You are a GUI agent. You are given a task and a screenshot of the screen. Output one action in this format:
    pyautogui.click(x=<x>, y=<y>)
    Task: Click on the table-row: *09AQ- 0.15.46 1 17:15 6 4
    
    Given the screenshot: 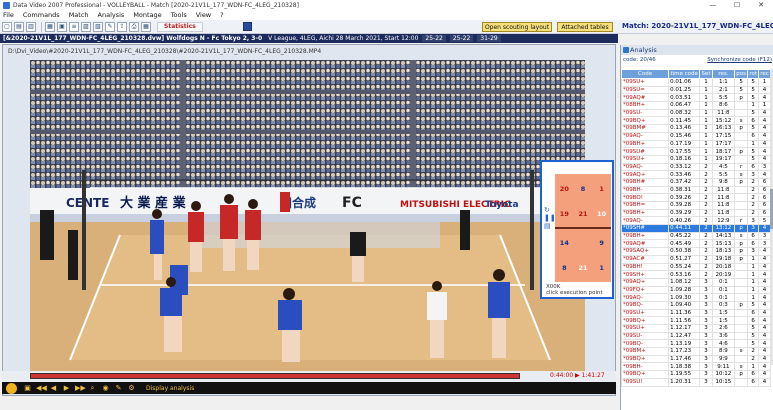 What is the action you would take?
    pyautogui.click(x=695, y=136)
    